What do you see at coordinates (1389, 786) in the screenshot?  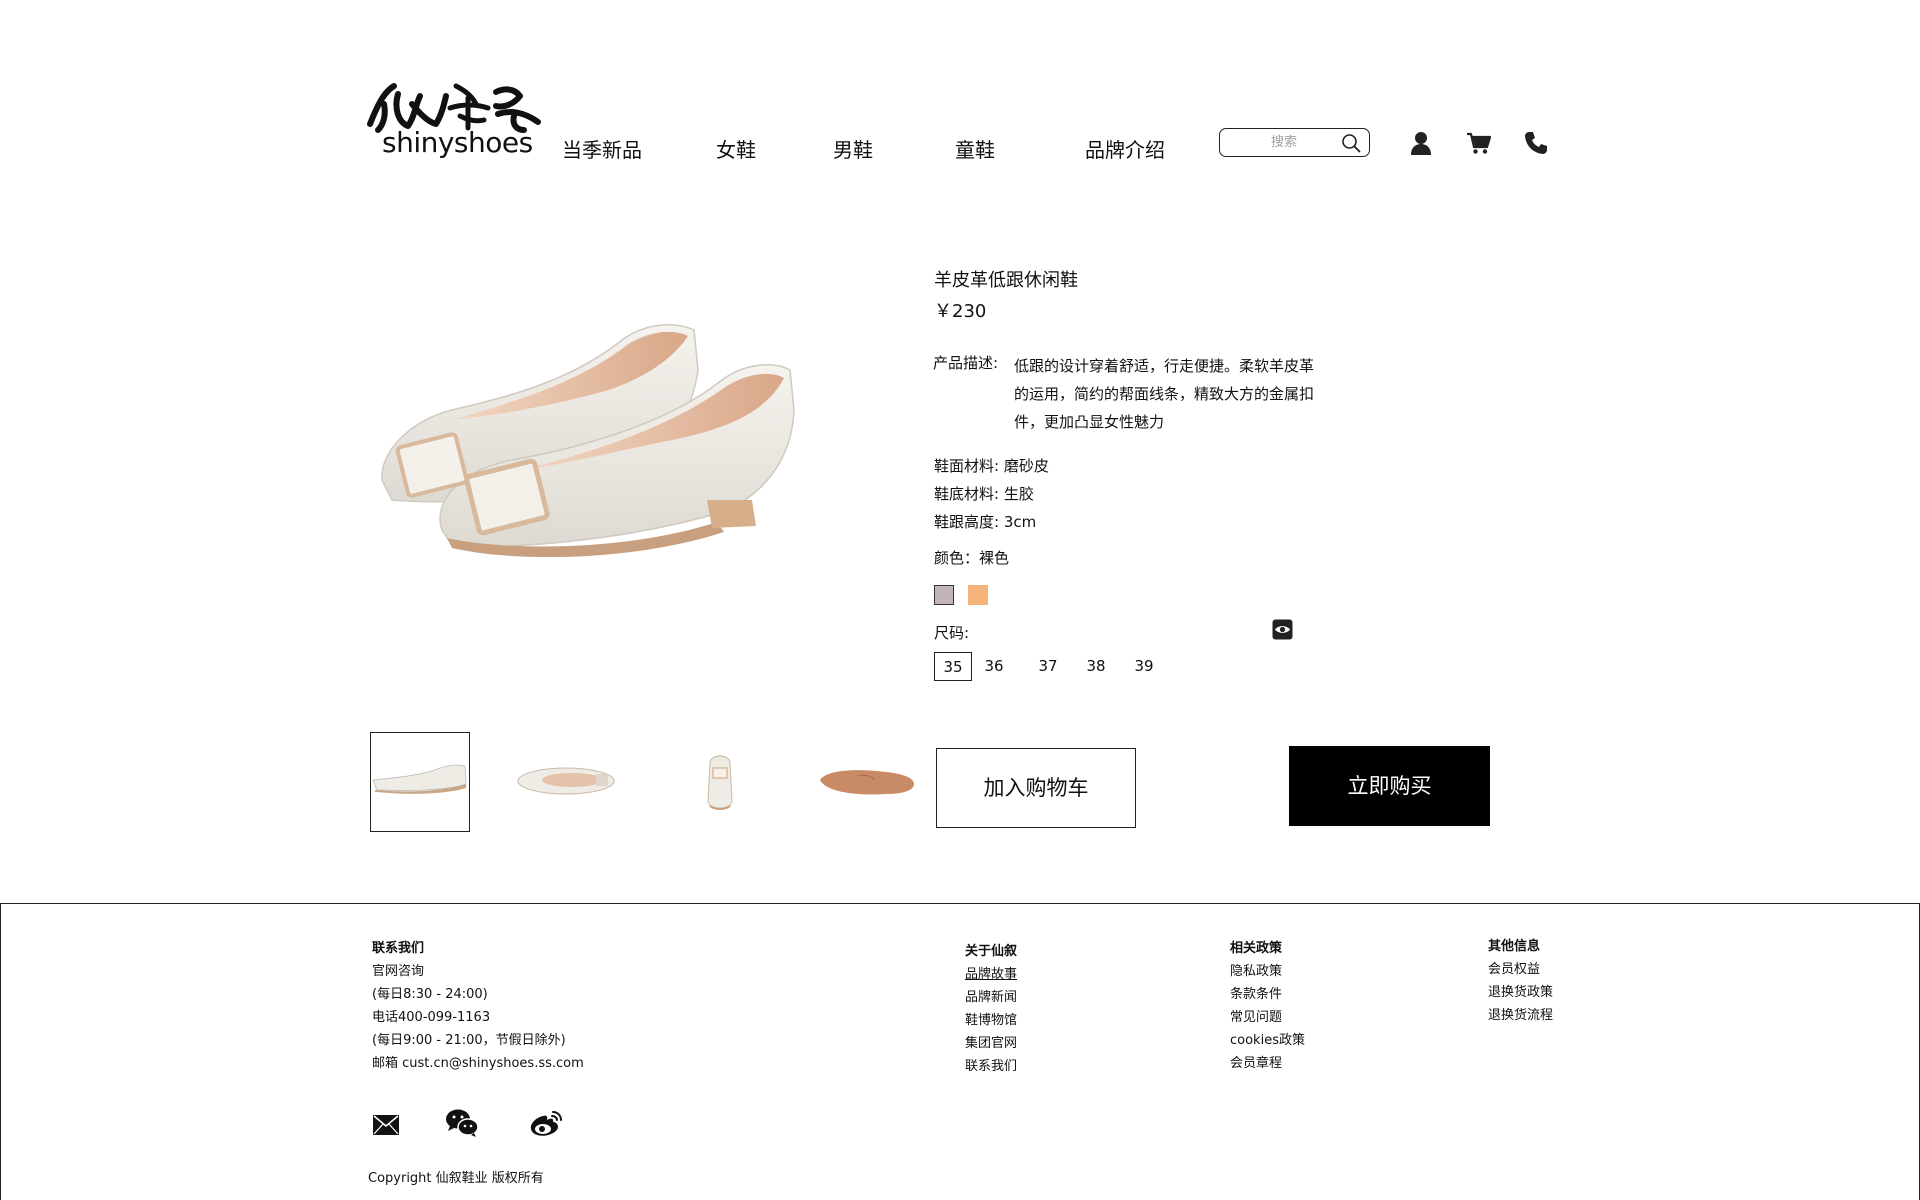 I see `buy-now-button: 立即购买` at bounding box center [1389, 786].